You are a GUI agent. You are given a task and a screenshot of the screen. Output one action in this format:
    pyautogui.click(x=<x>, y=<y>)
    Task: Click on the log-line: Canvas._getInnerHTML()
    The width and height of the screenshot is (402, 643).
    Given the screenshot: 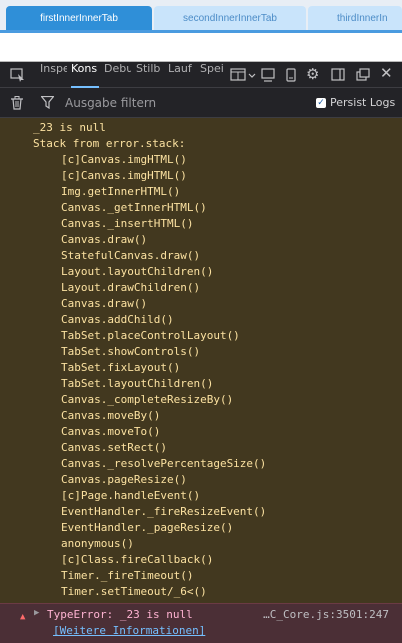 What is the action you would take?
    pyautogui.click(x=134, y=207)
    